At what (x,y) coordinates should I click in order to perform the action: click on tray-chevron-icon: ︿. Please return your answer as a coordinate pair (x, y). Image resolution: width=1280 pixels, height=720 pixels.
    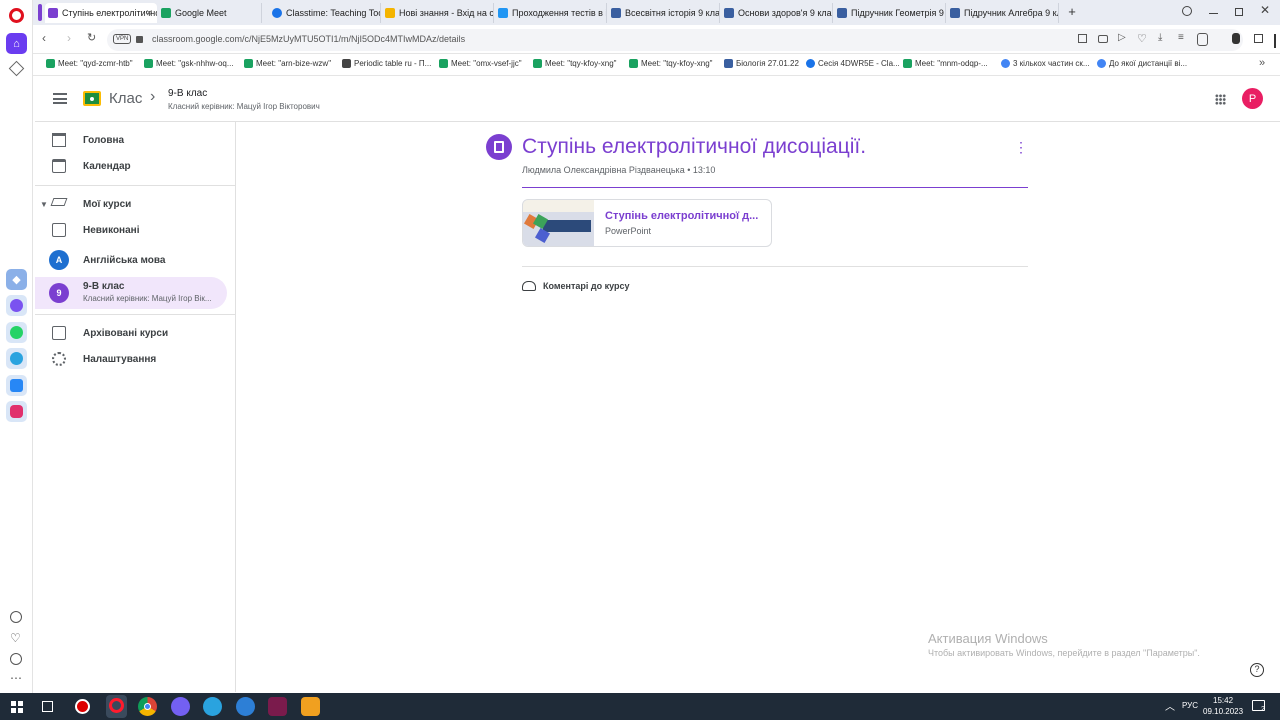
    Looking at the image, I should click on (1170, 705).